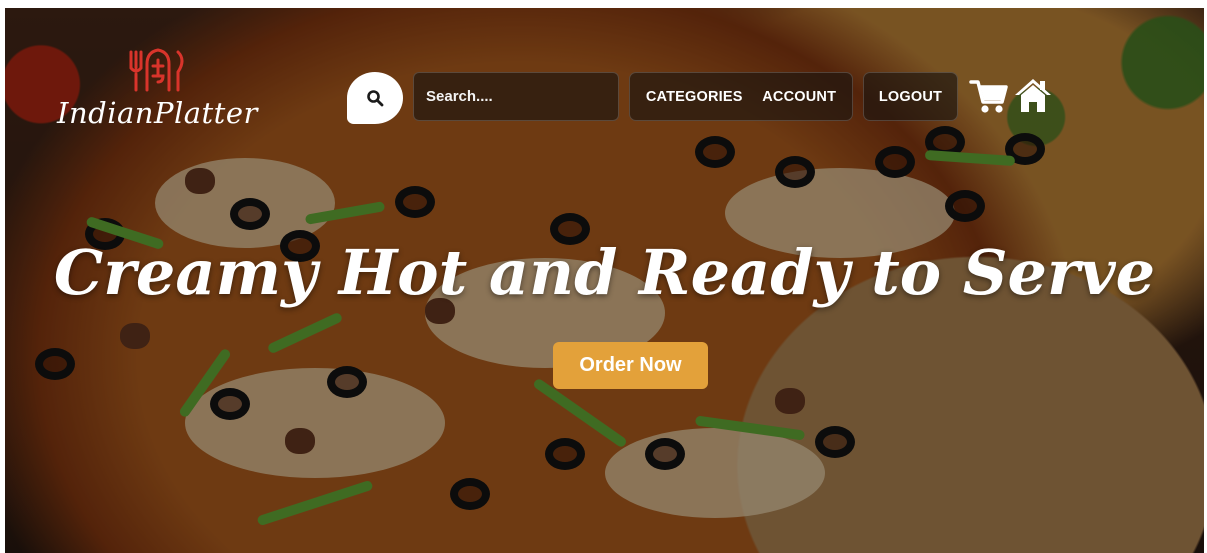 This screenshot has height=553, width=1207. Describe the element at coordinates (989, 96) in the screenshot. I see `cart-icon` at that location.